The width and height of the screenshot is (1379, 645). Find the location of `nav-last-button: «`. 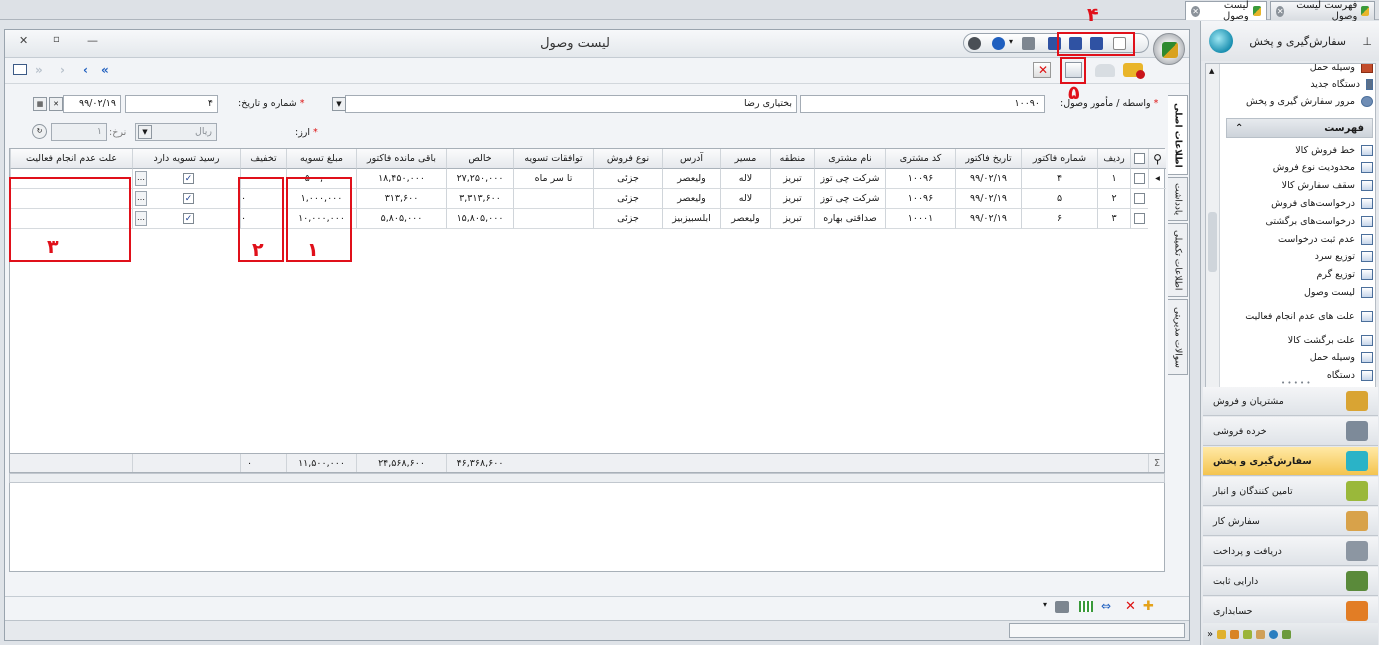

nav-last-button: « is located at coordinates (105, 70).